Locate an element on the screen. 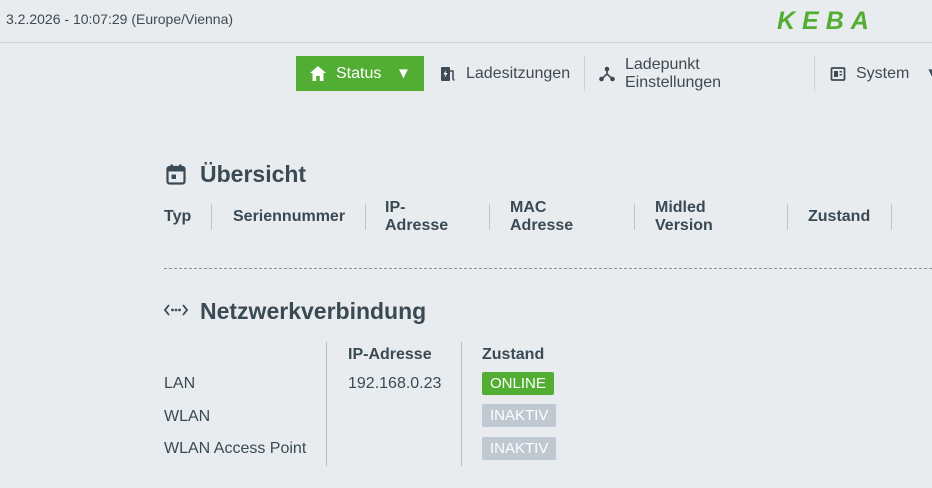 The width and height of the screenshot is (932, 488). column-header: Zustand is located at coordinates (839, 216).